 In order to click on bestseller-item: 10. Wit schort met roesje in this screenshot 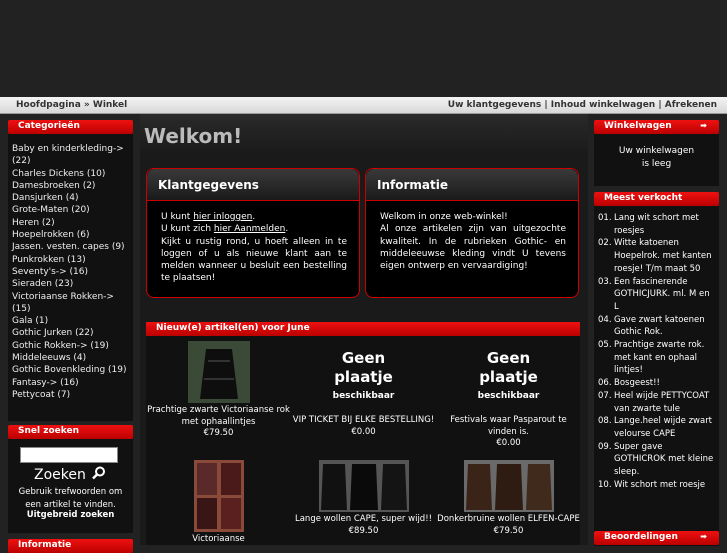, I will do `click(656, 485)`.